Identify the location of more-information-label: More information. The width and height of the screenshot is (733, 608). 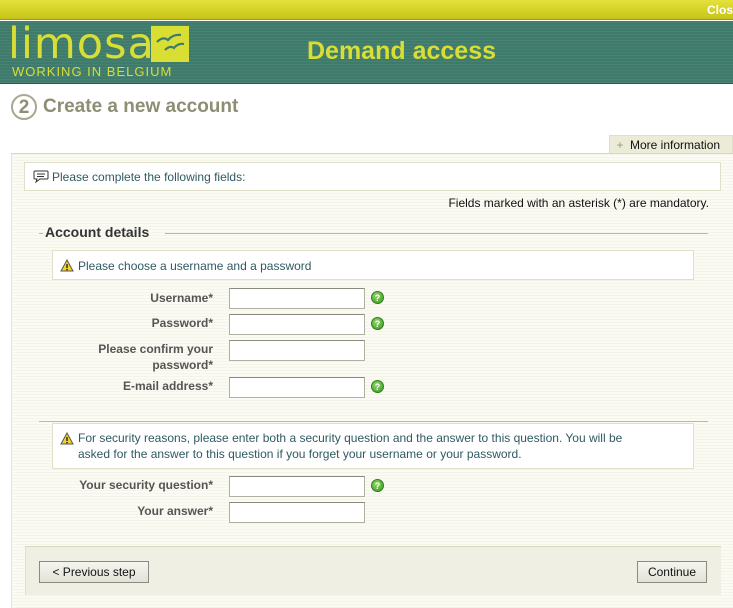
(675, 144).